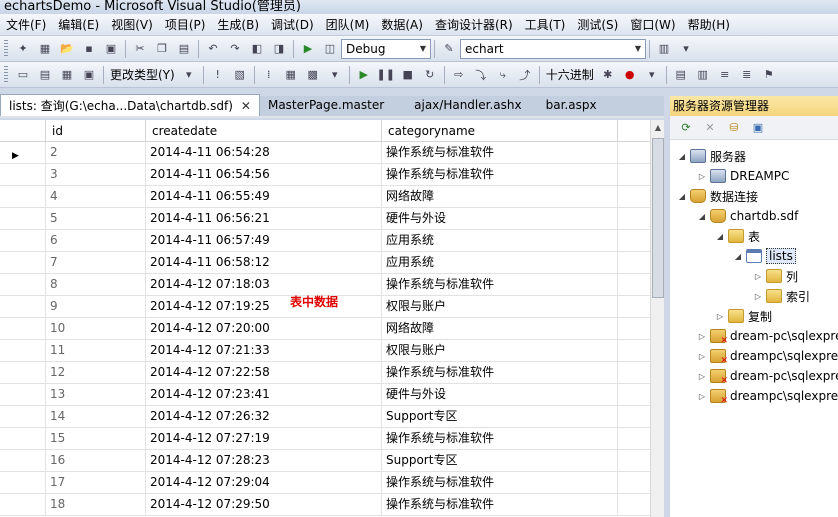  I want to click on indent-icon: ▥, so click(703, 75).